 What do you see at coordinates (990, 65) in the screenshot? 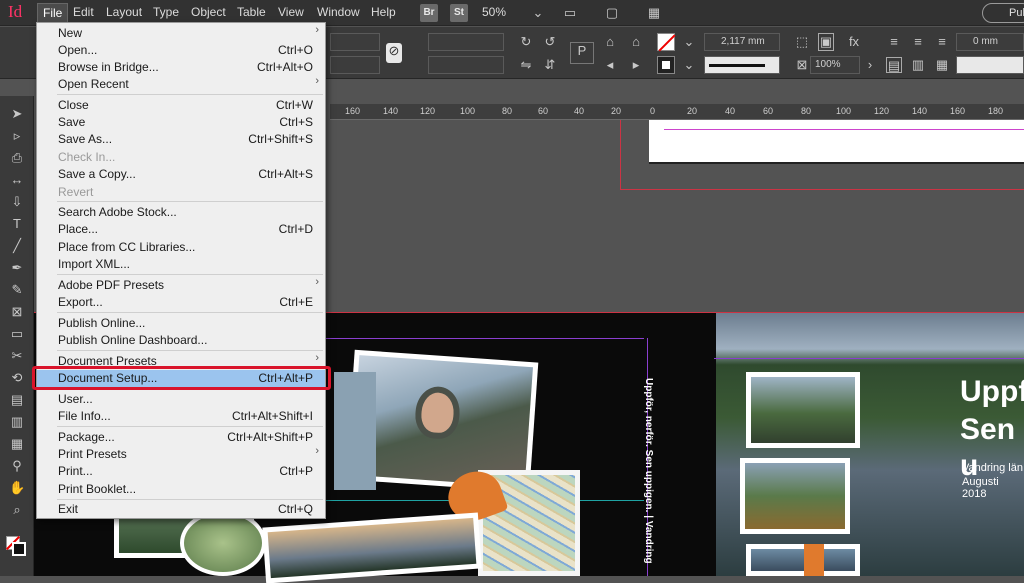
I see `corner-shape-select` at bounding box center [990, 65].